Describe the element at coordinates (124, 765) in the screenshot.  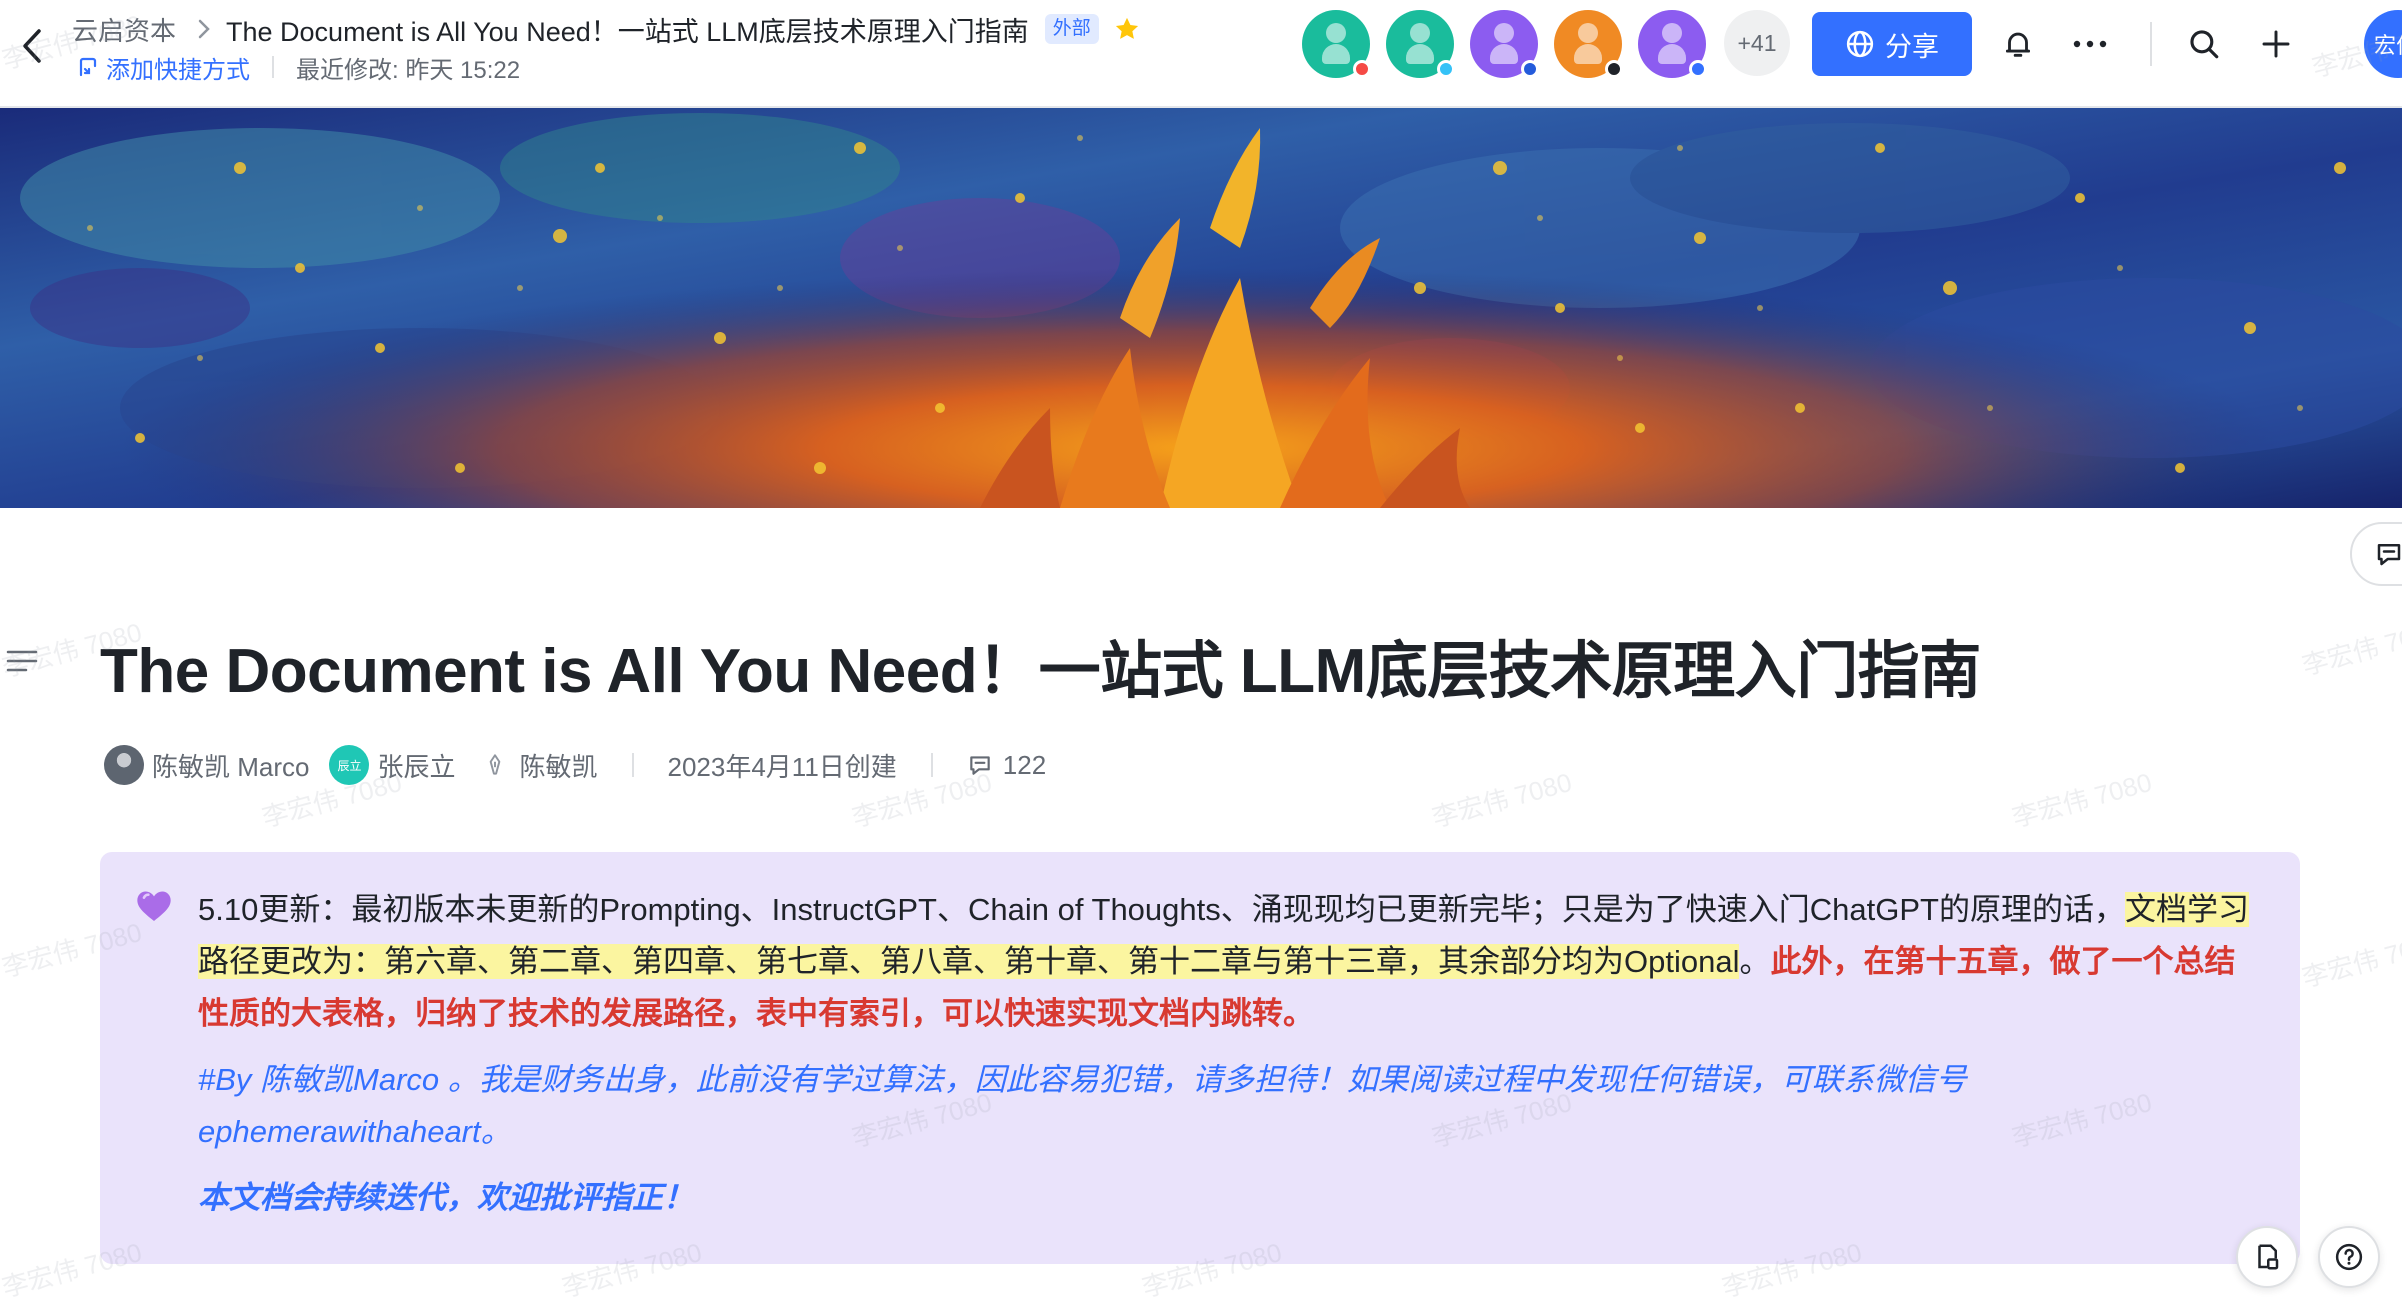
I see `author-avatar` at that location.